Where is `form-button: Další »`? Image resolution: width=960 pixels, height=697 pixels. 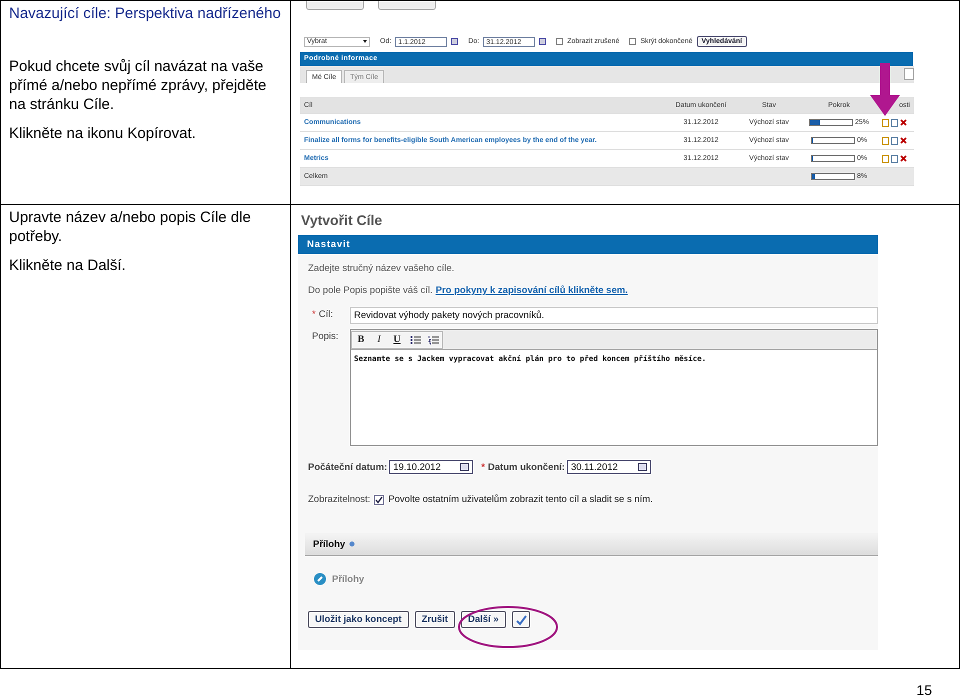 form-button: Další » is located at coordinates (483, 619).